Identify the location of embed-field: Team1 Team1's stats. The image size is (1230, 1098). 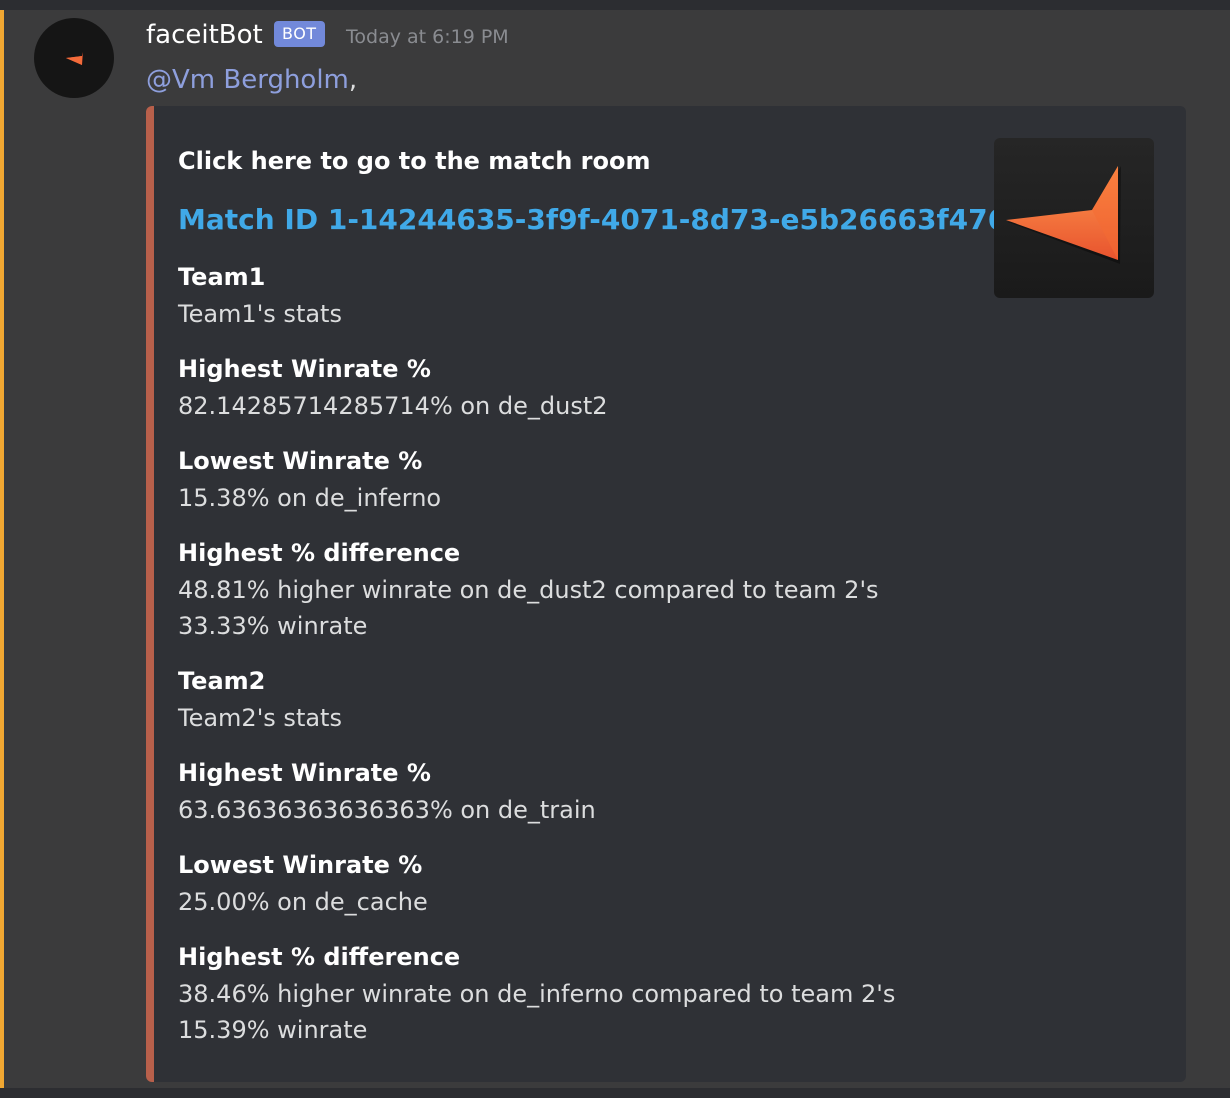
(573, 295).